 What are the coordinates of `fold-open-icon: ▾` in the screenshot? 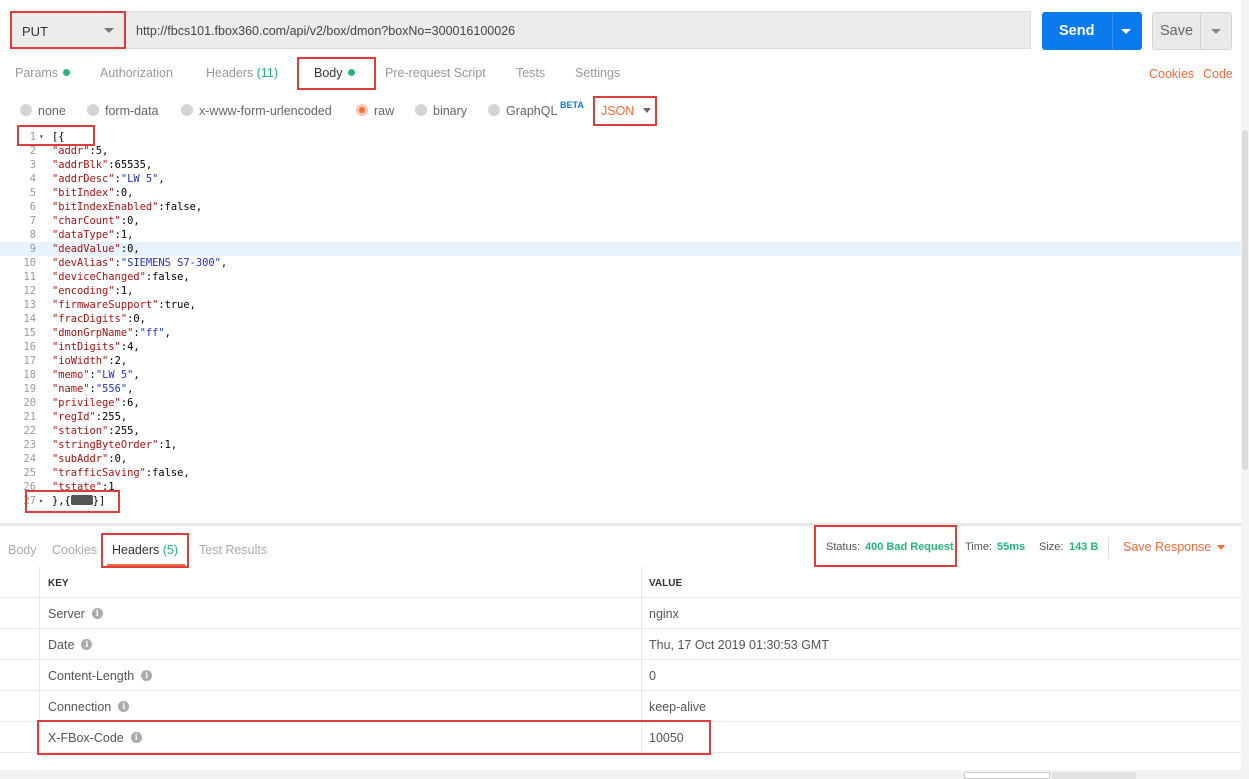 It's located at (41, 137).